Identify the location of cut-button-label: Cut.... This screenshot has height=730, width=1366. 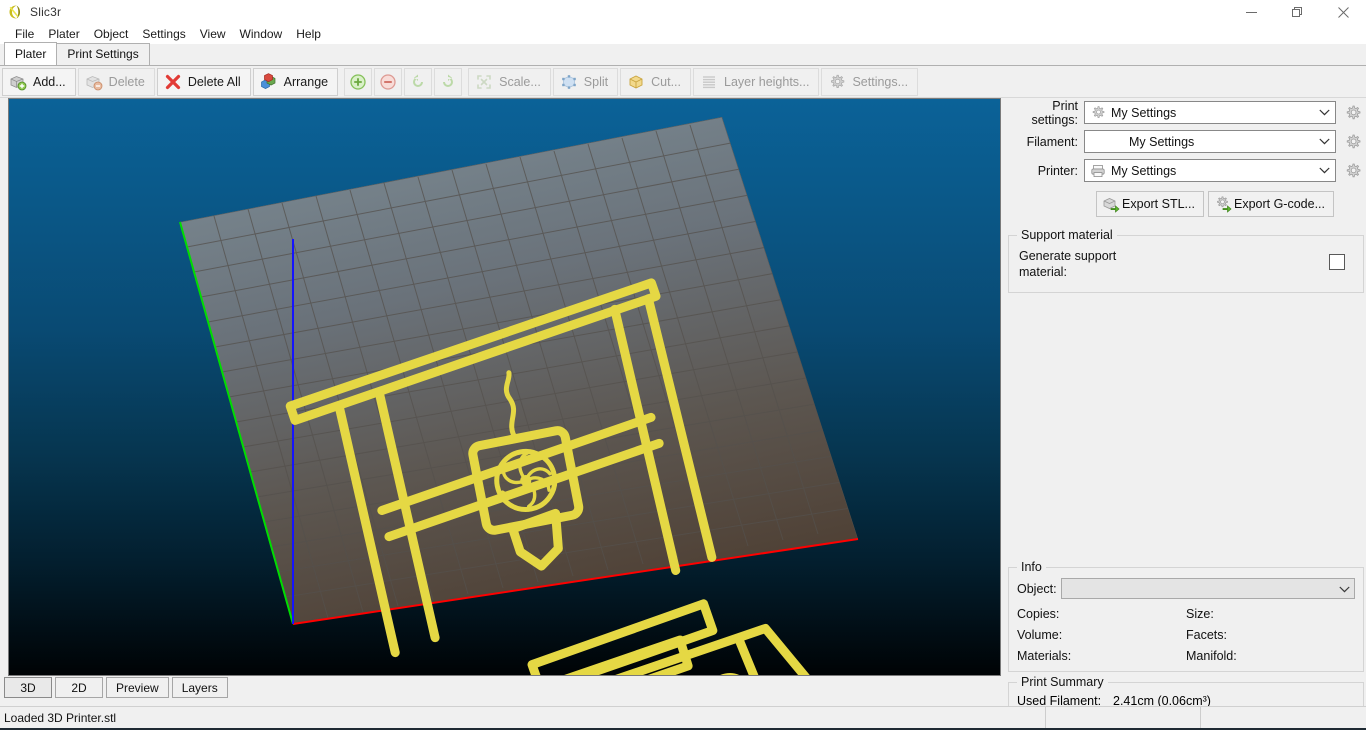
(666, 81).